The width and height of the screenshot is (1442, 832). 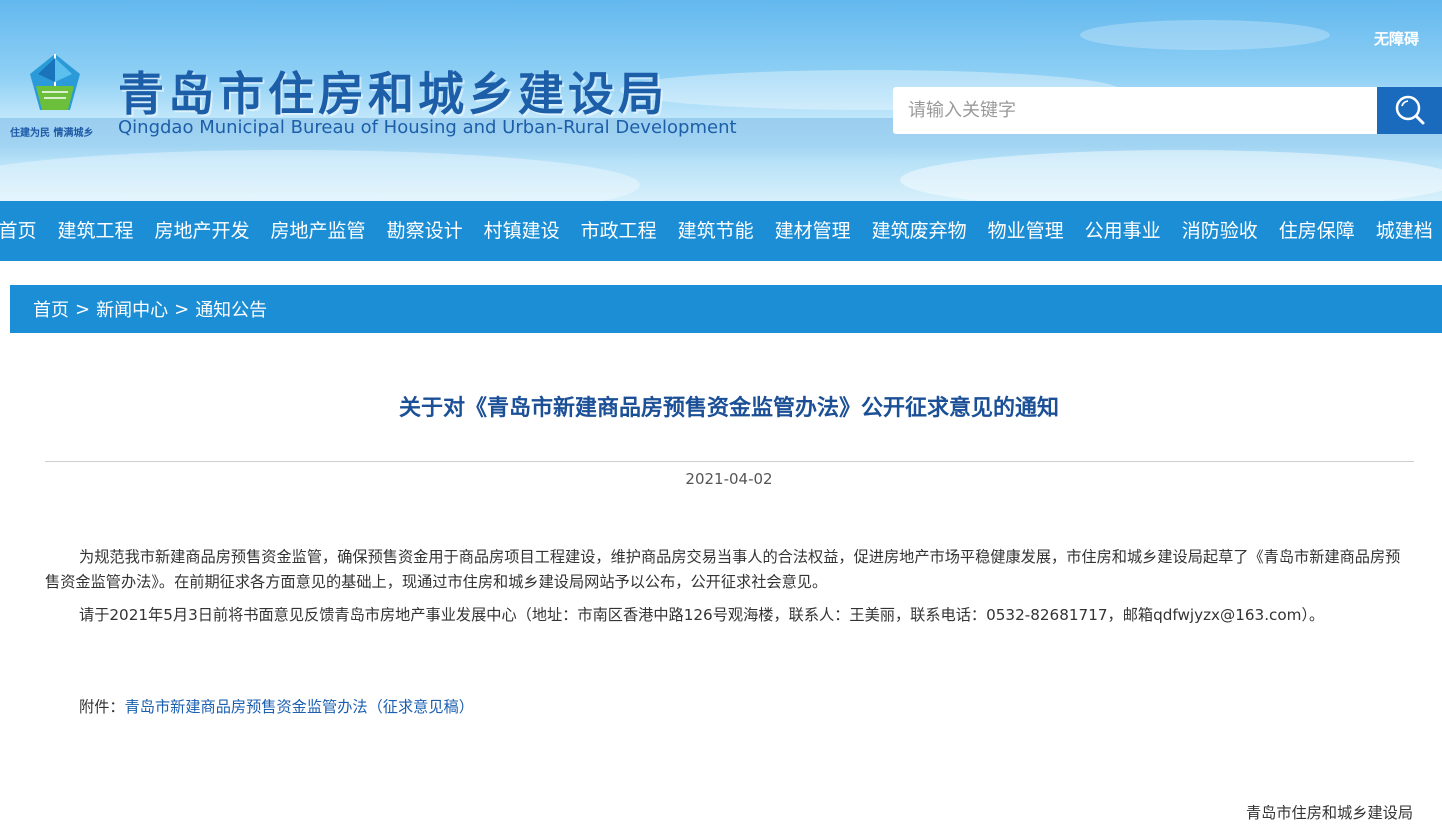 I want to click on nav-item-urban-archives: 城建档, so click(x=1403, y=231).